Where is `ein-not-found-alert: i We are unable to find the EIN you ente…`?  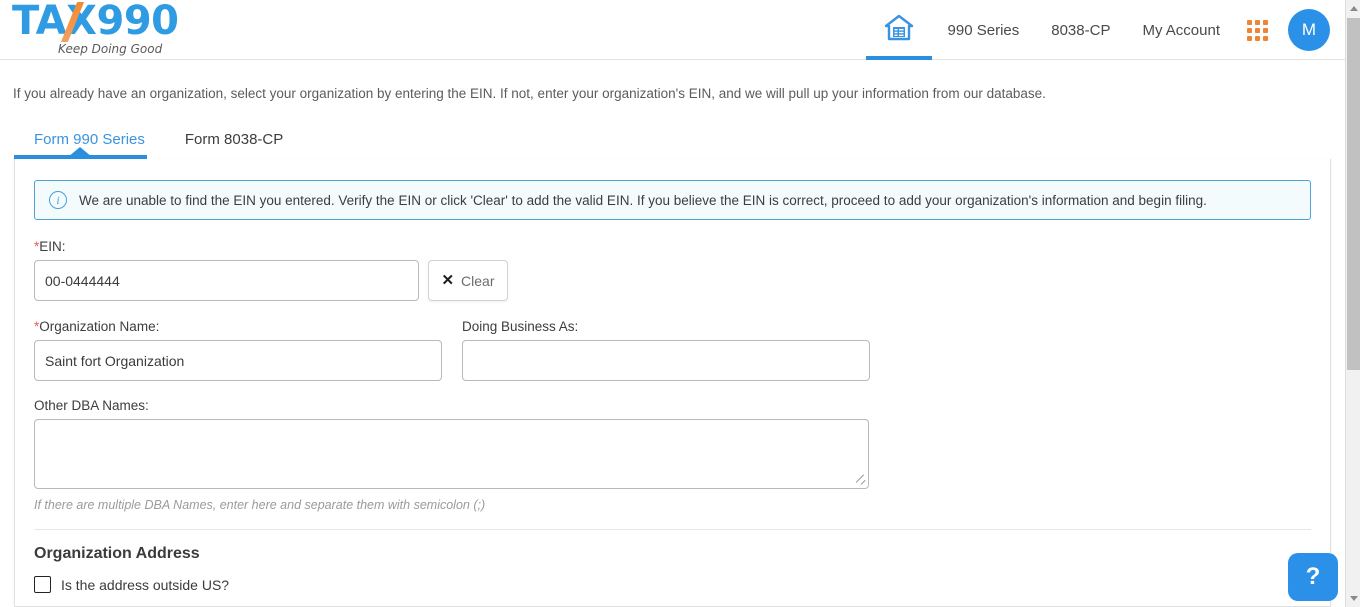 ein-not-found-alert: i We are unable to find the EIN you ente… is located at coordinates (672, 200).